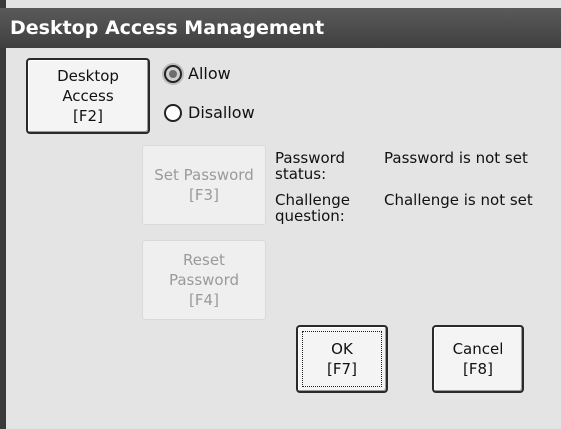 The width and height of the screenshot is (561, 429). Describe the element at coordinates (204, 185) in the screenshot. I see `set-password-button: Set Password [F3]` at that location.